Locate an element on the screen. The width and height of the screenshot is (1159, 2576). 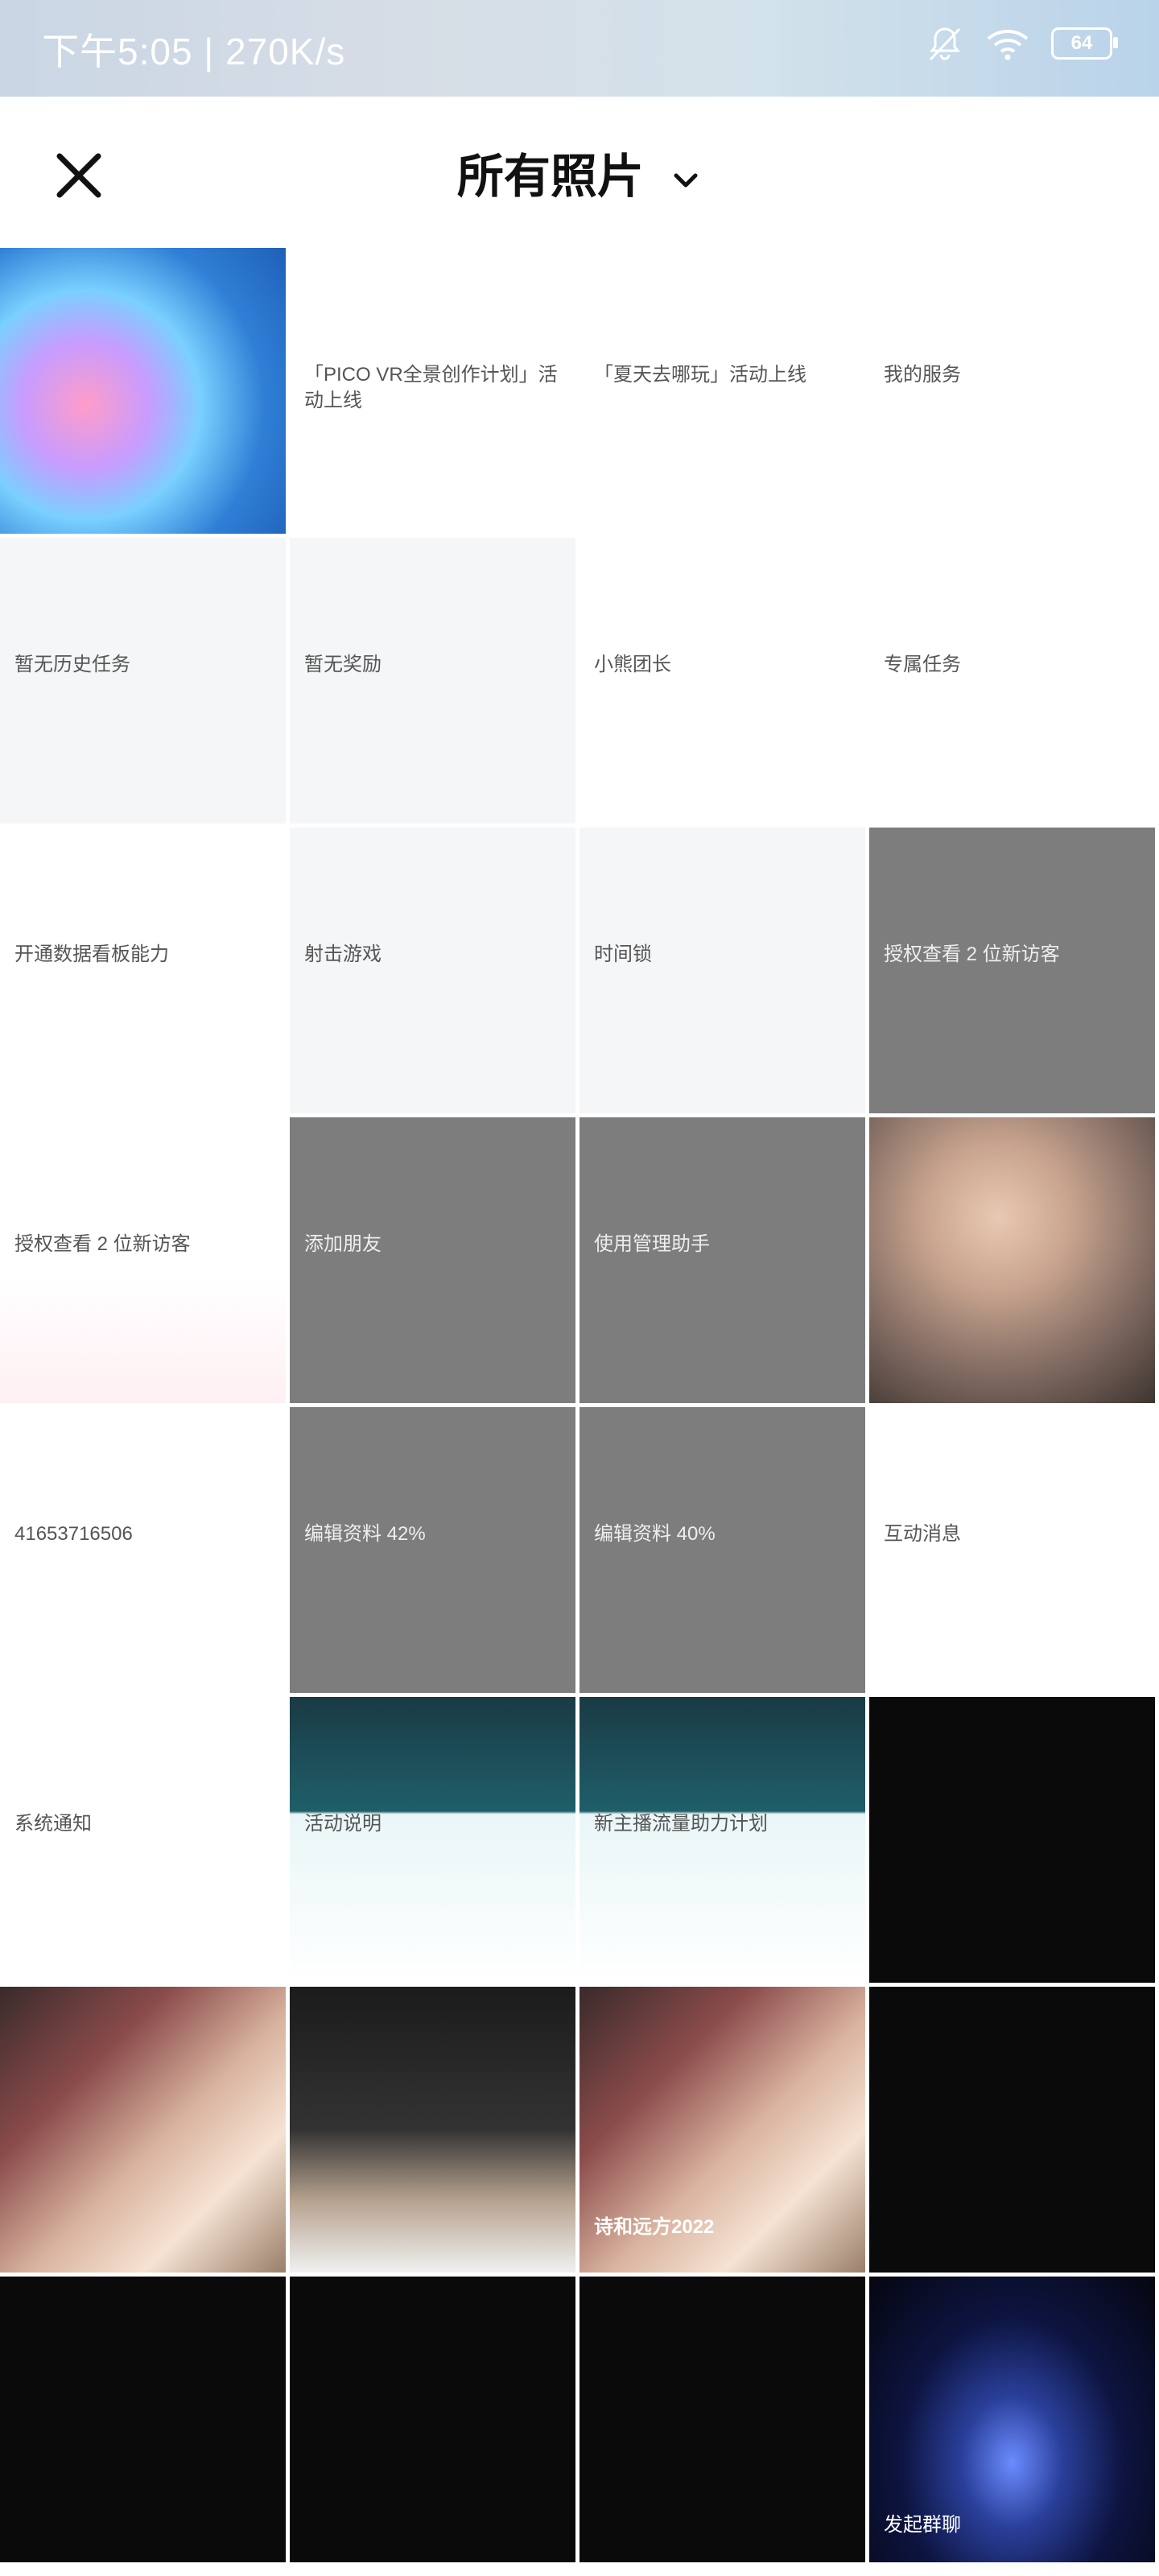
photo-thumbnail: 使用管理助手 is located at coordinates (722, 1260).